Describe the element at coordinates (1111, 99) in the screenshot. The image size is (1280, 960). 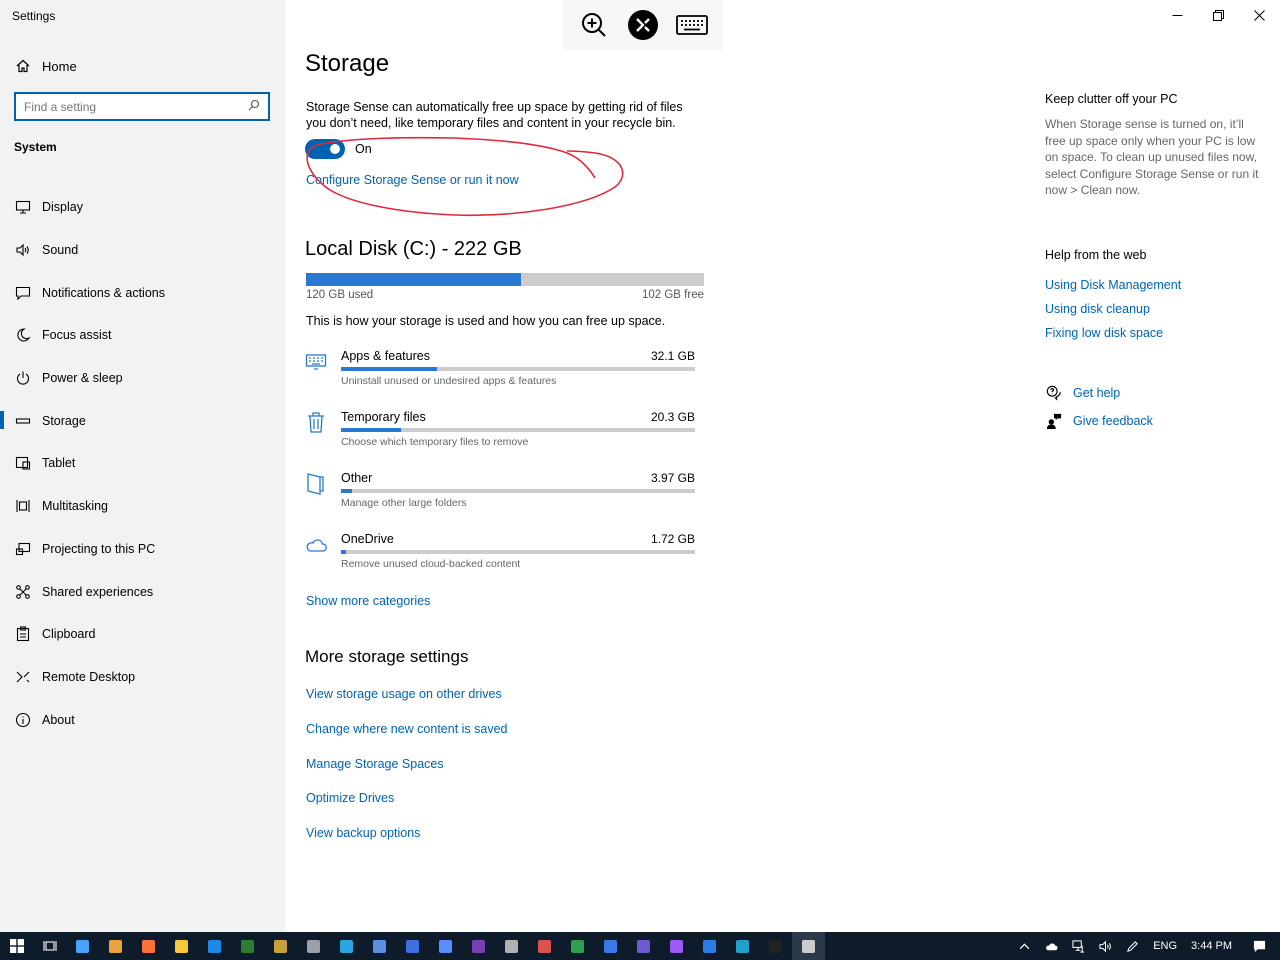
I see `clutter-heading: Keep clutter off your PC` at that location.